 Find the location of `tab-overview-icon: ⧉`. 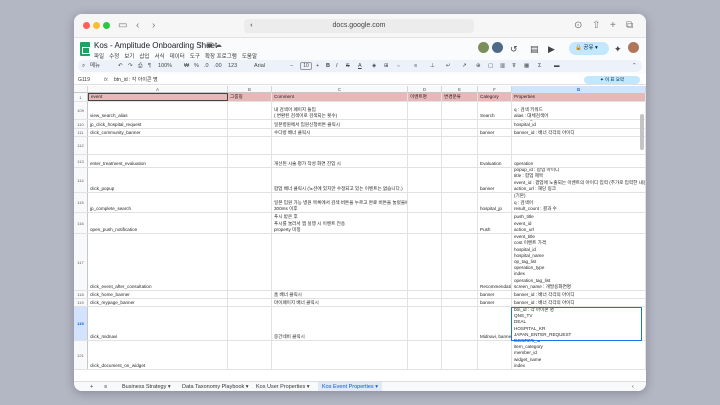

tab-overview-icon: ⧉ is located at coordinates (629, 26).